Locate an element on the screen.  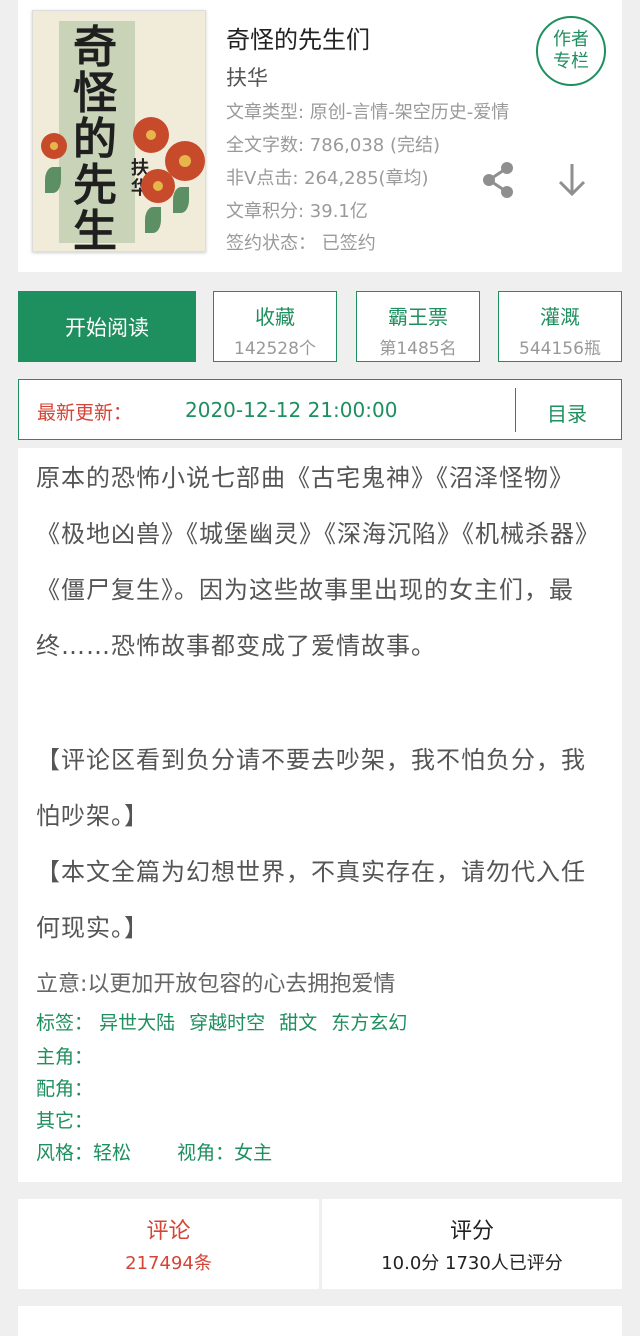
meta-type: 文章类型: 原创-言情-架空历史-爱情 is located at coordinates (368, 112).